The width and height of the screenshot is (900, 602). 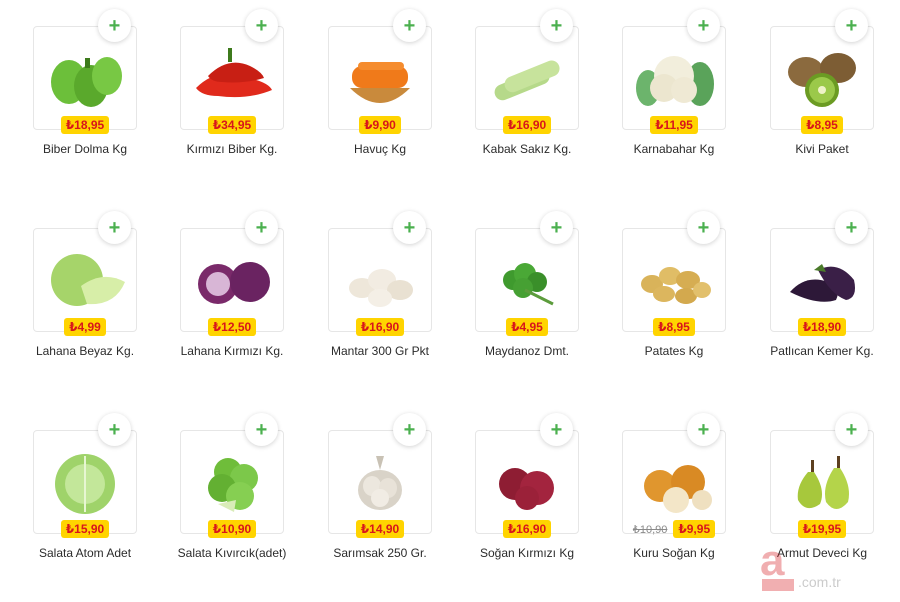 I want to click on product-card: + ₺8,95 Kivi Paket, so click(x=807, y=95).